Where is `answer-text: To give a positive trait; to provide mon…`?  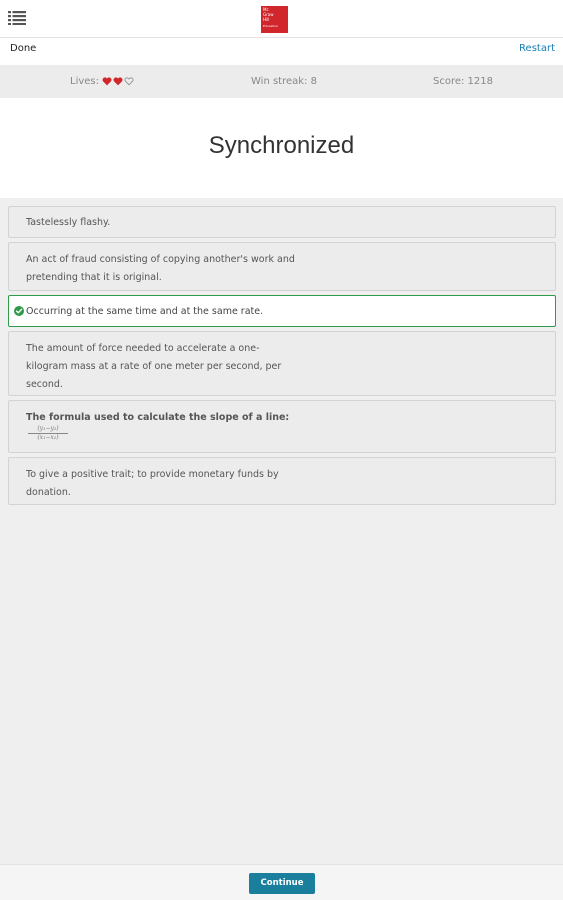
answer-text: To give a positive trait; to provide mon… is located at coordinates (152, 483).